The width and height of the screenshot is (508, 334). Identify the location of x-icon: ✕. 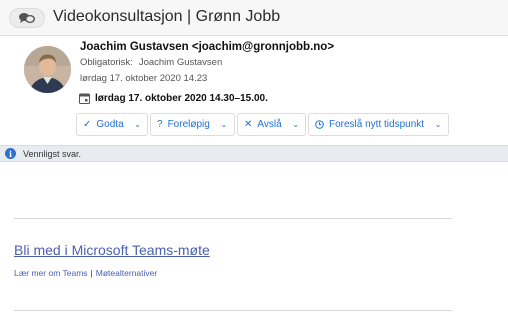
(248, 124).